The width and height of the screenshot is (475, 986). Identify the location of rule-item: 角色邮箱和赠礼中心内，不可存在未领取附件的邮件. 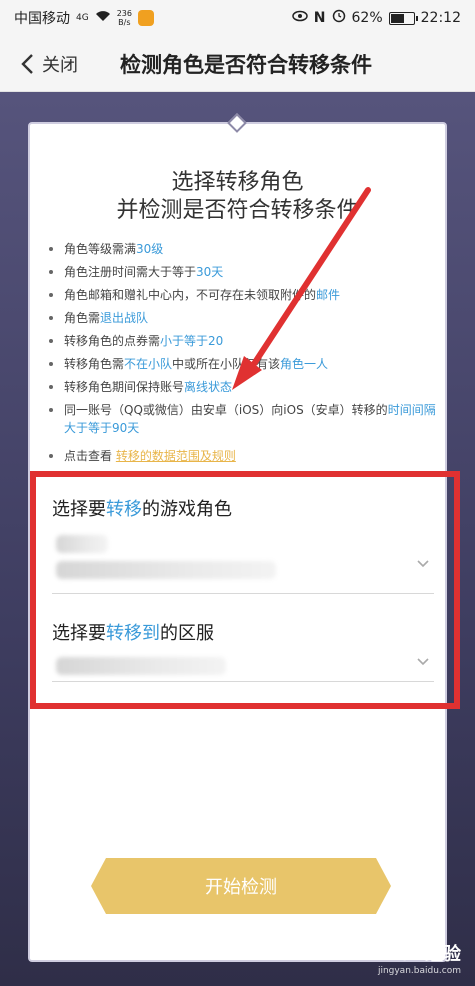
(240, 295).